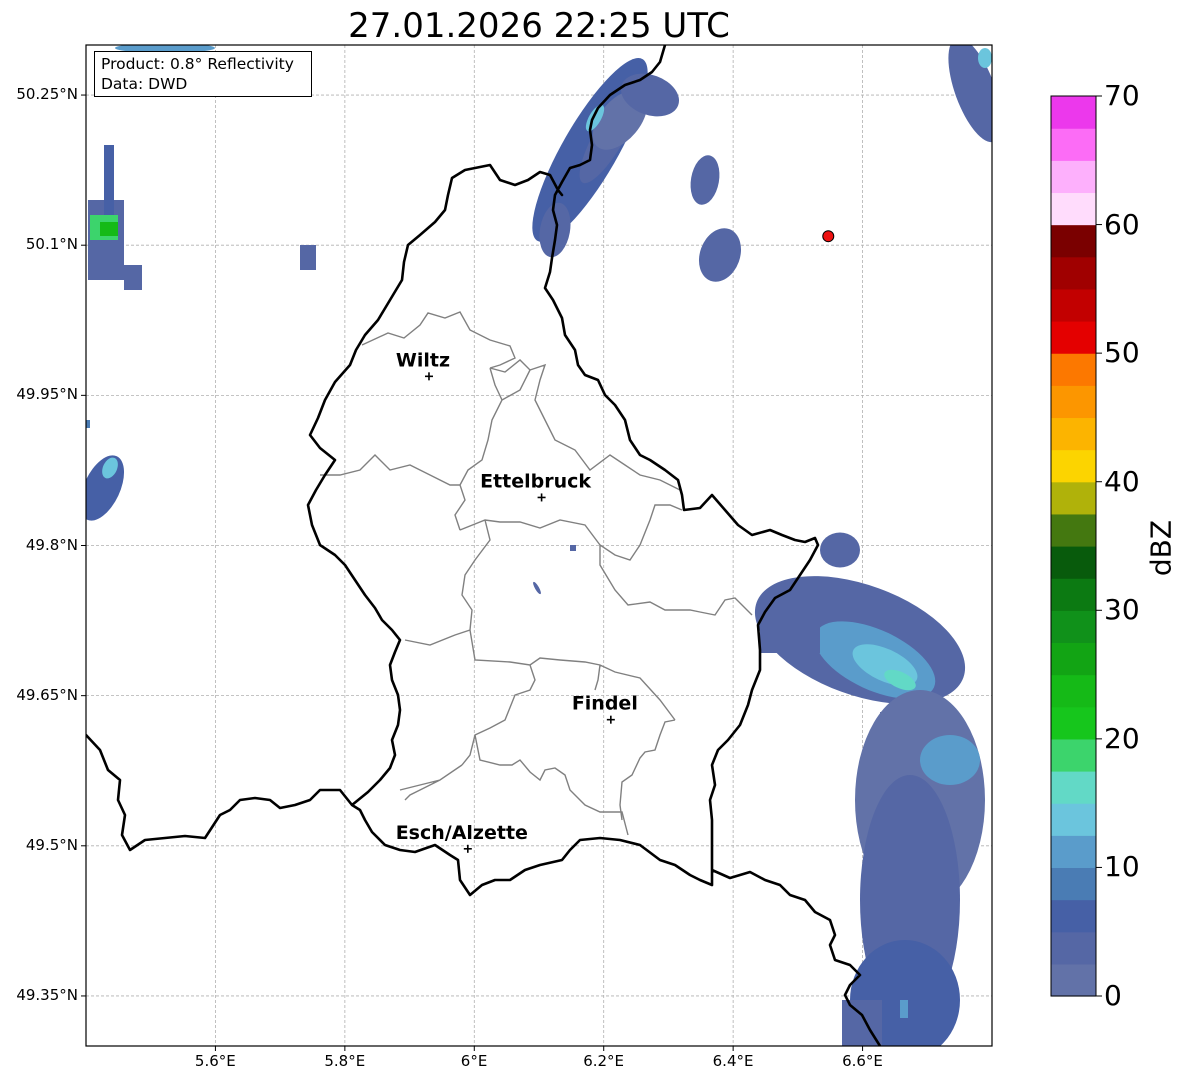 The width and height of the screenshot is (1184, 1081). I want to click on product-label: Product: 0.8° Reflectivity, so click(197, 64).